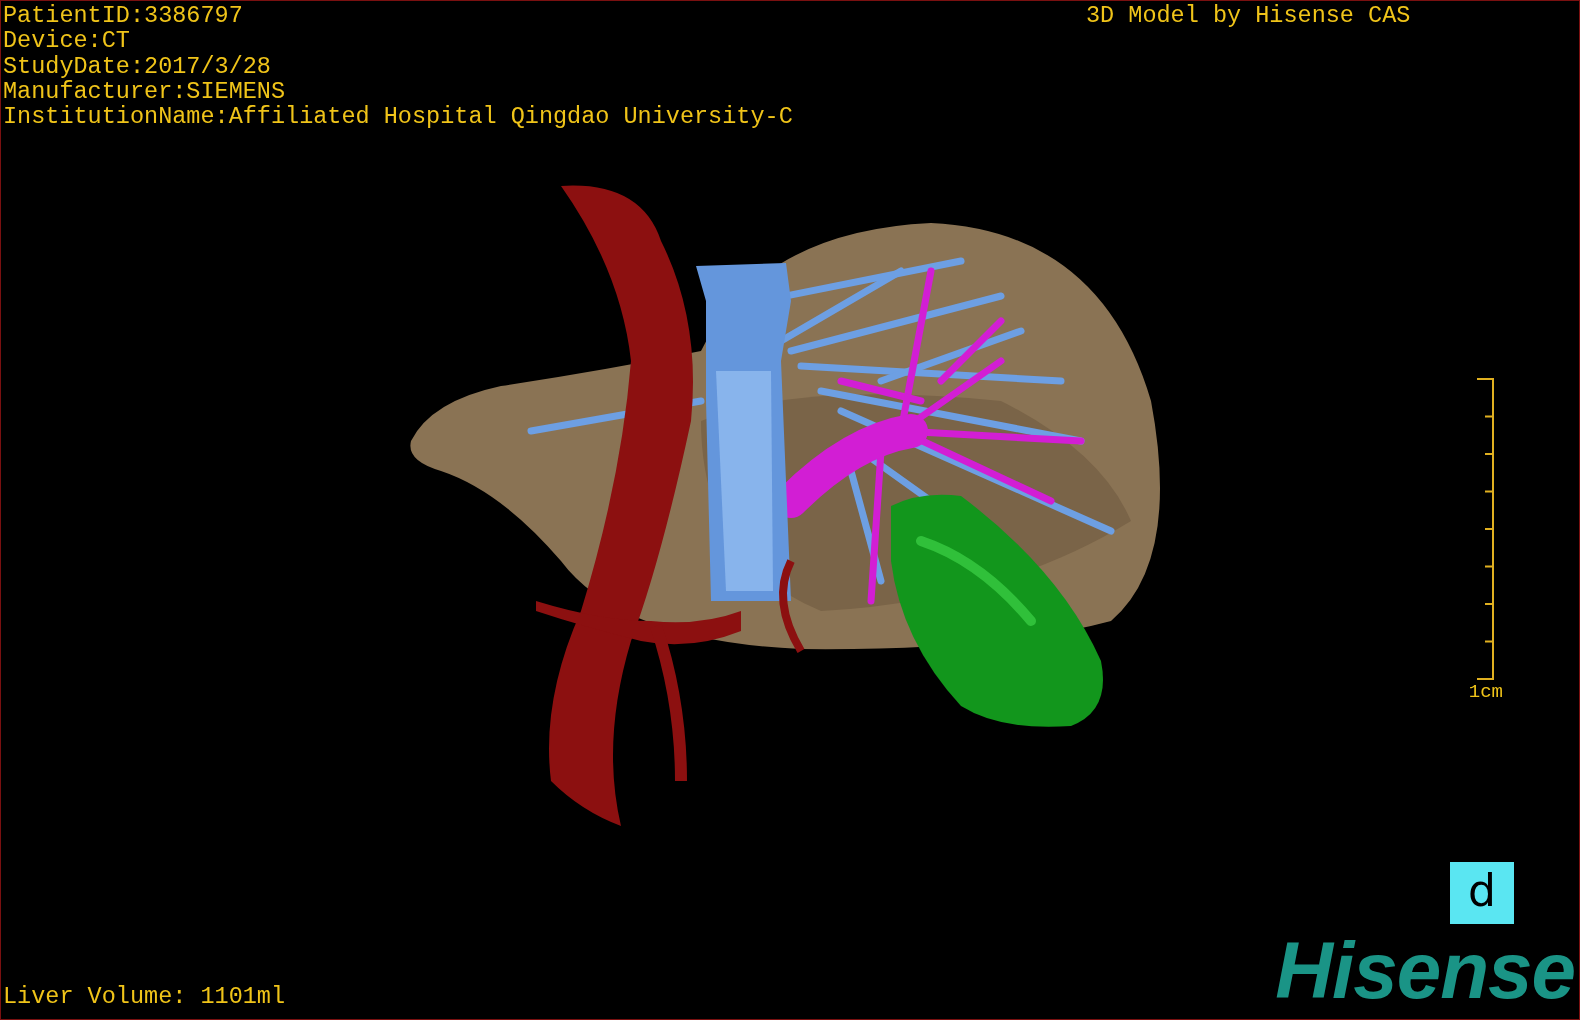 The height and width of the screenshot is (1020, 1580). What do you see at coordinates (398, 117) in the screenshot?
I see `study-info-text: InstitutionName:Affiliated Hospital Qingdao University-C` at bounding box center [398, 117].